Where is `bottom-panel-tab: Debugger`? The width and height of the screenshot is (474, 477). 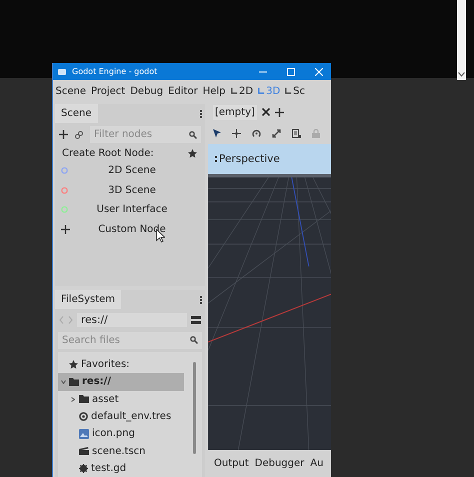
bottom-panel-tab: Debugger is located at coordinates (279, 463).